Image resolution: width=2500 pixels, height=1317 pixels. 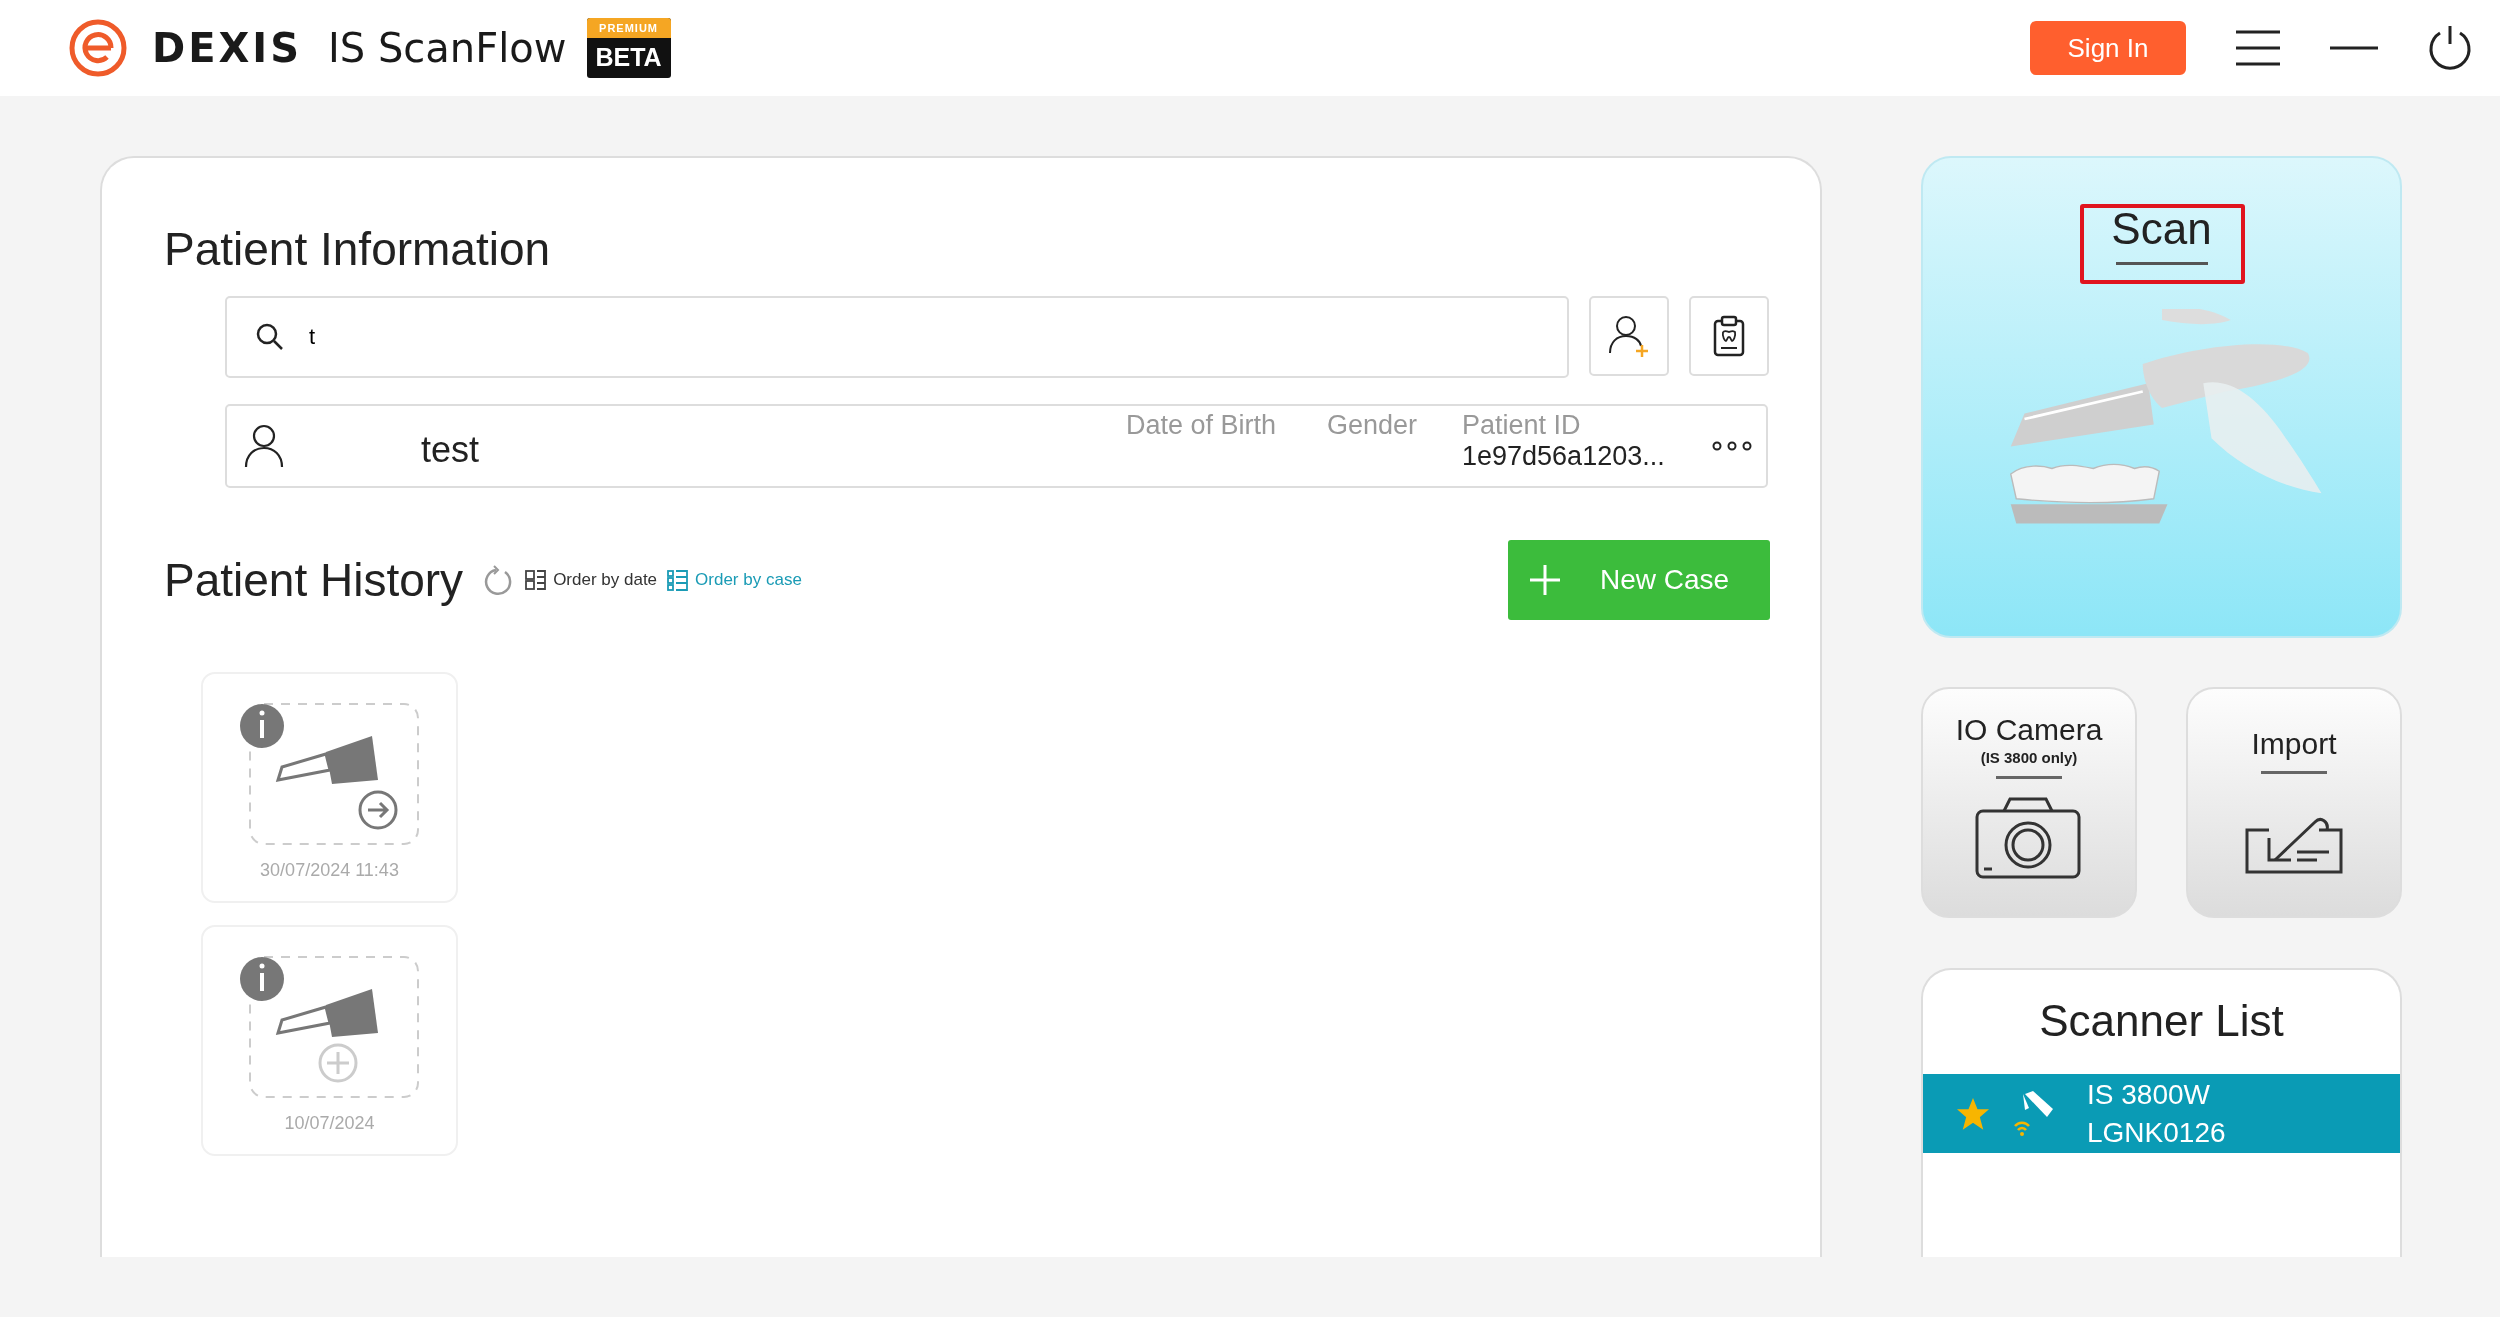 What do you see at coordinates (358, 249) in the screenshot?
I see `section-title: Patient Information` at bounding box center [358, 249].